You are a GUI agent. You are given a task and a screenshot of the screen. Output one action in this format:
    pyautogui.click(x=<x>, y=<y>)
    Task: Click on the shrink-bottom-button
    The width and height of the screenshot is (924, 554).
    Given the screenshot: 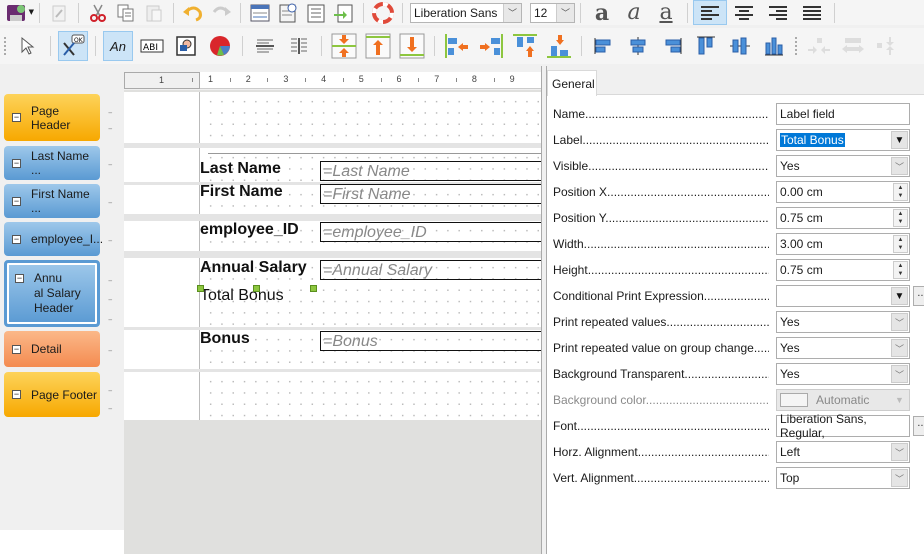 What is the action you would take?
    pyautogui.click(x=412, y=46)
    